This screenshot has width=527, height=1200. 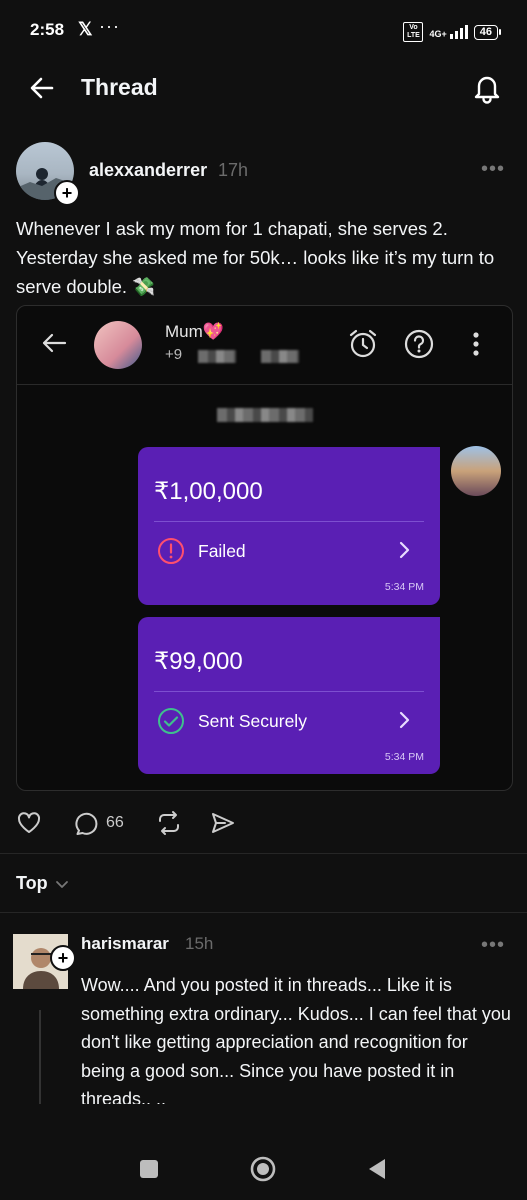 What do you see at coordinates (476, 344) in the screenshot?
I see `embedded-kebab-icon` at bounding box center [476, 344].